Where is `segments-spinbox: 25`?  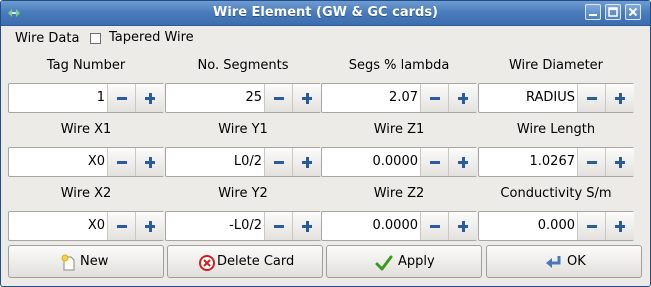
segments-spinbox: 25 is located at coordinates (243, 98).